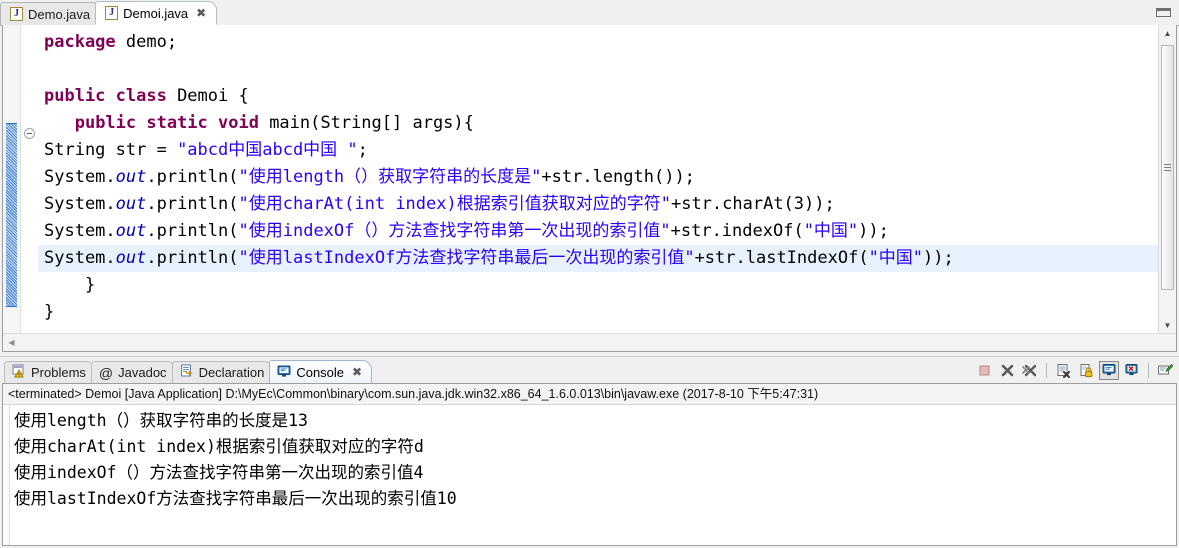  What do you see at coordinates (1030, 370) in the screenshot?
I see `remove-all-terminated-button` at bounding box center [1030, 370].